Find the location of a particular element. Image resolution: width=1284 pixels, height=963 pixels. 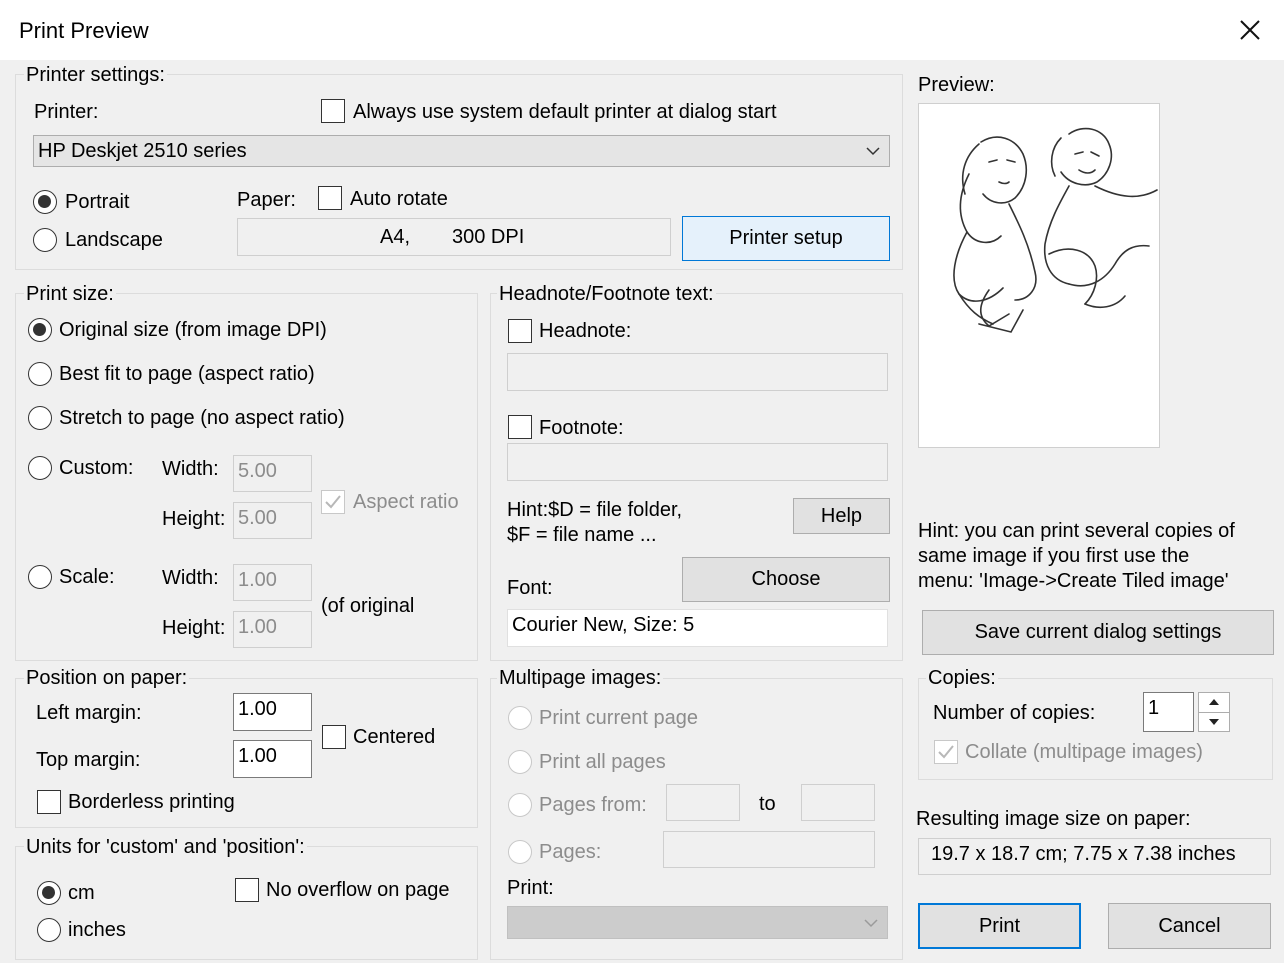

auto-rotate-checkbox is located at coordinates (330, 198).